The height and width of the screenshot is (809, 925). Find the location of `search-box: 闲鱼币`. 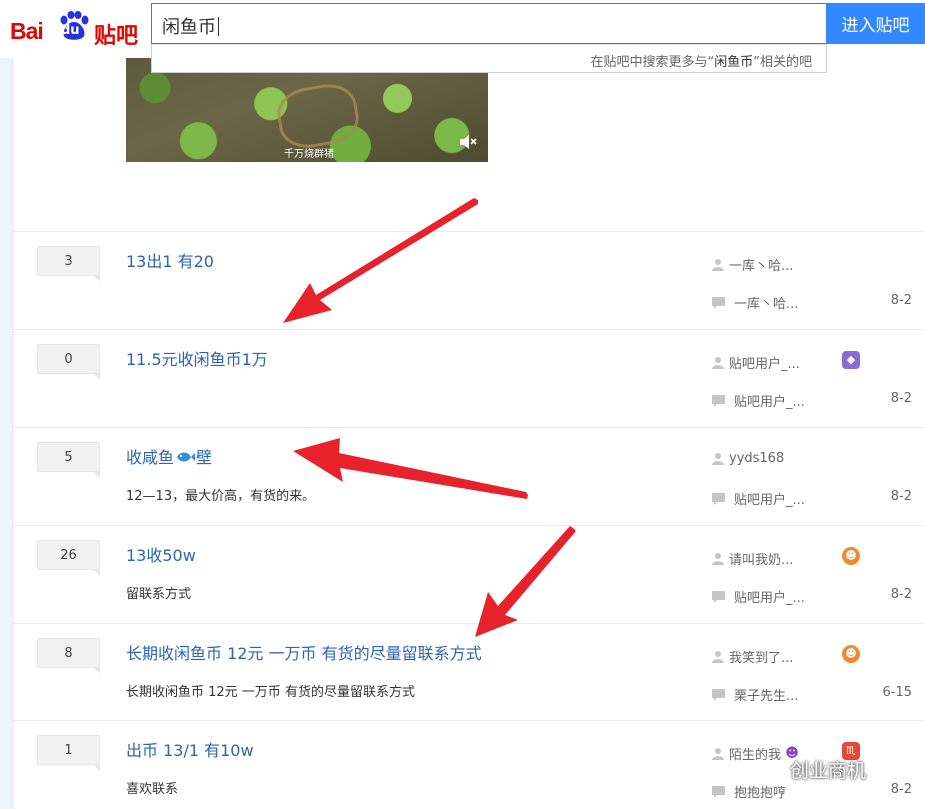

search-box: 闲鱼币 is located at coordinates (489, 23).